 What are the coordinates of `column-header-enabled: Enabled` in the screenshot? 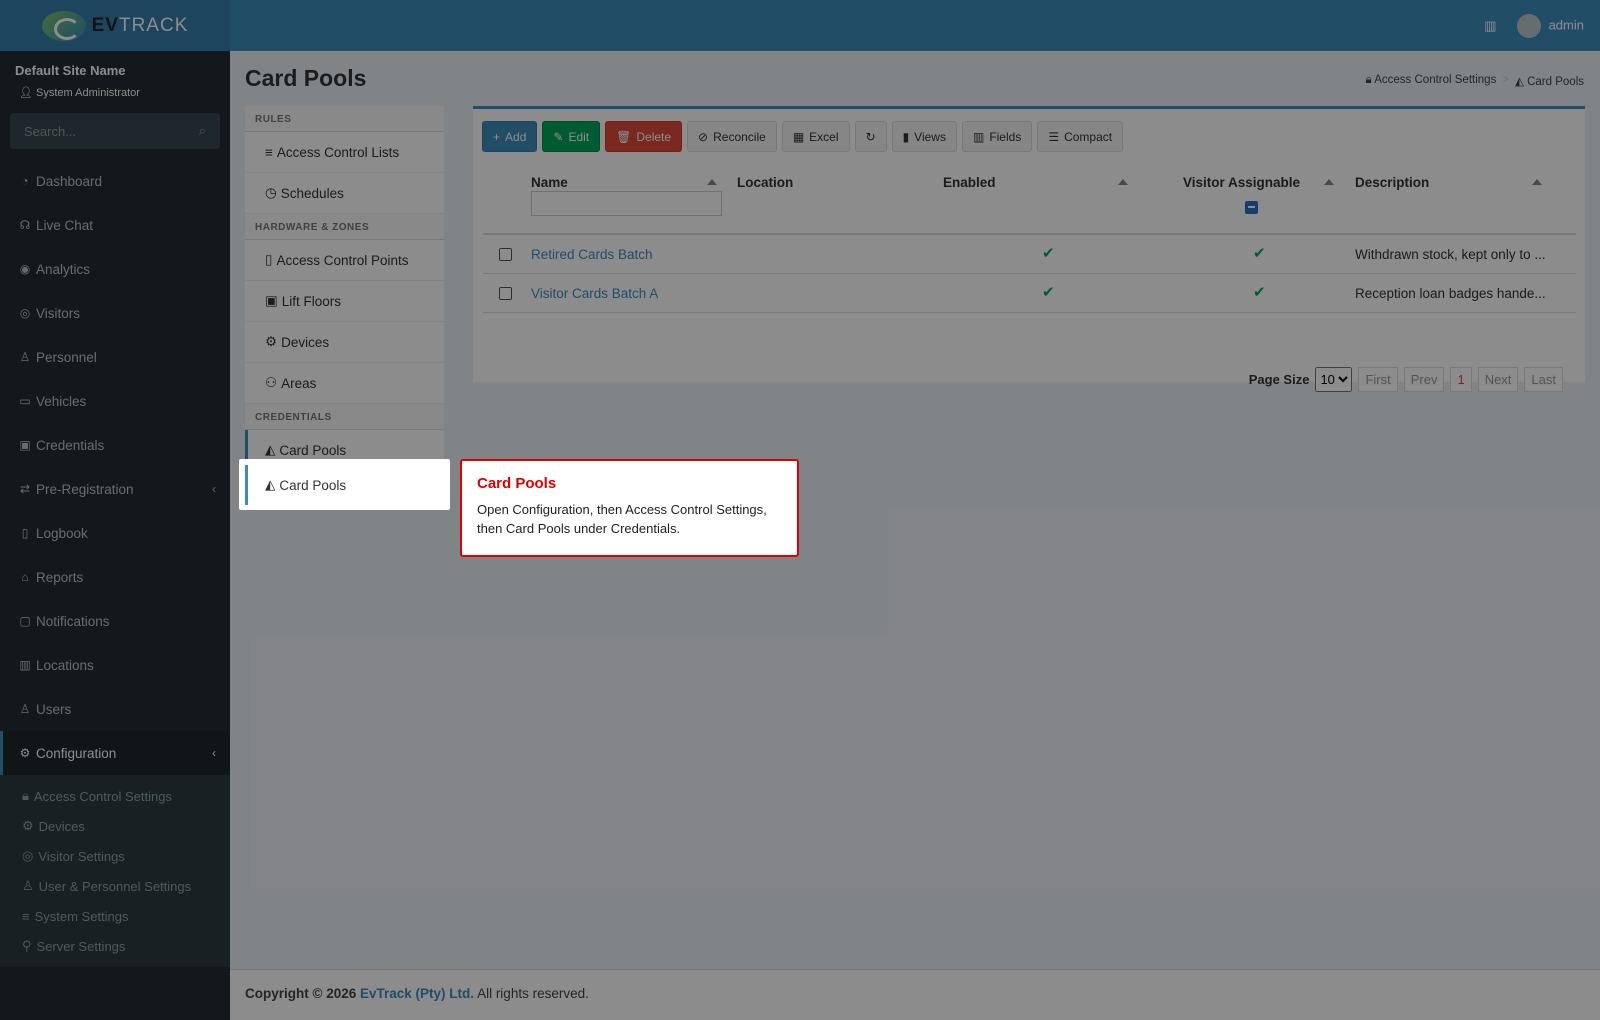 It's located at (969, 182).